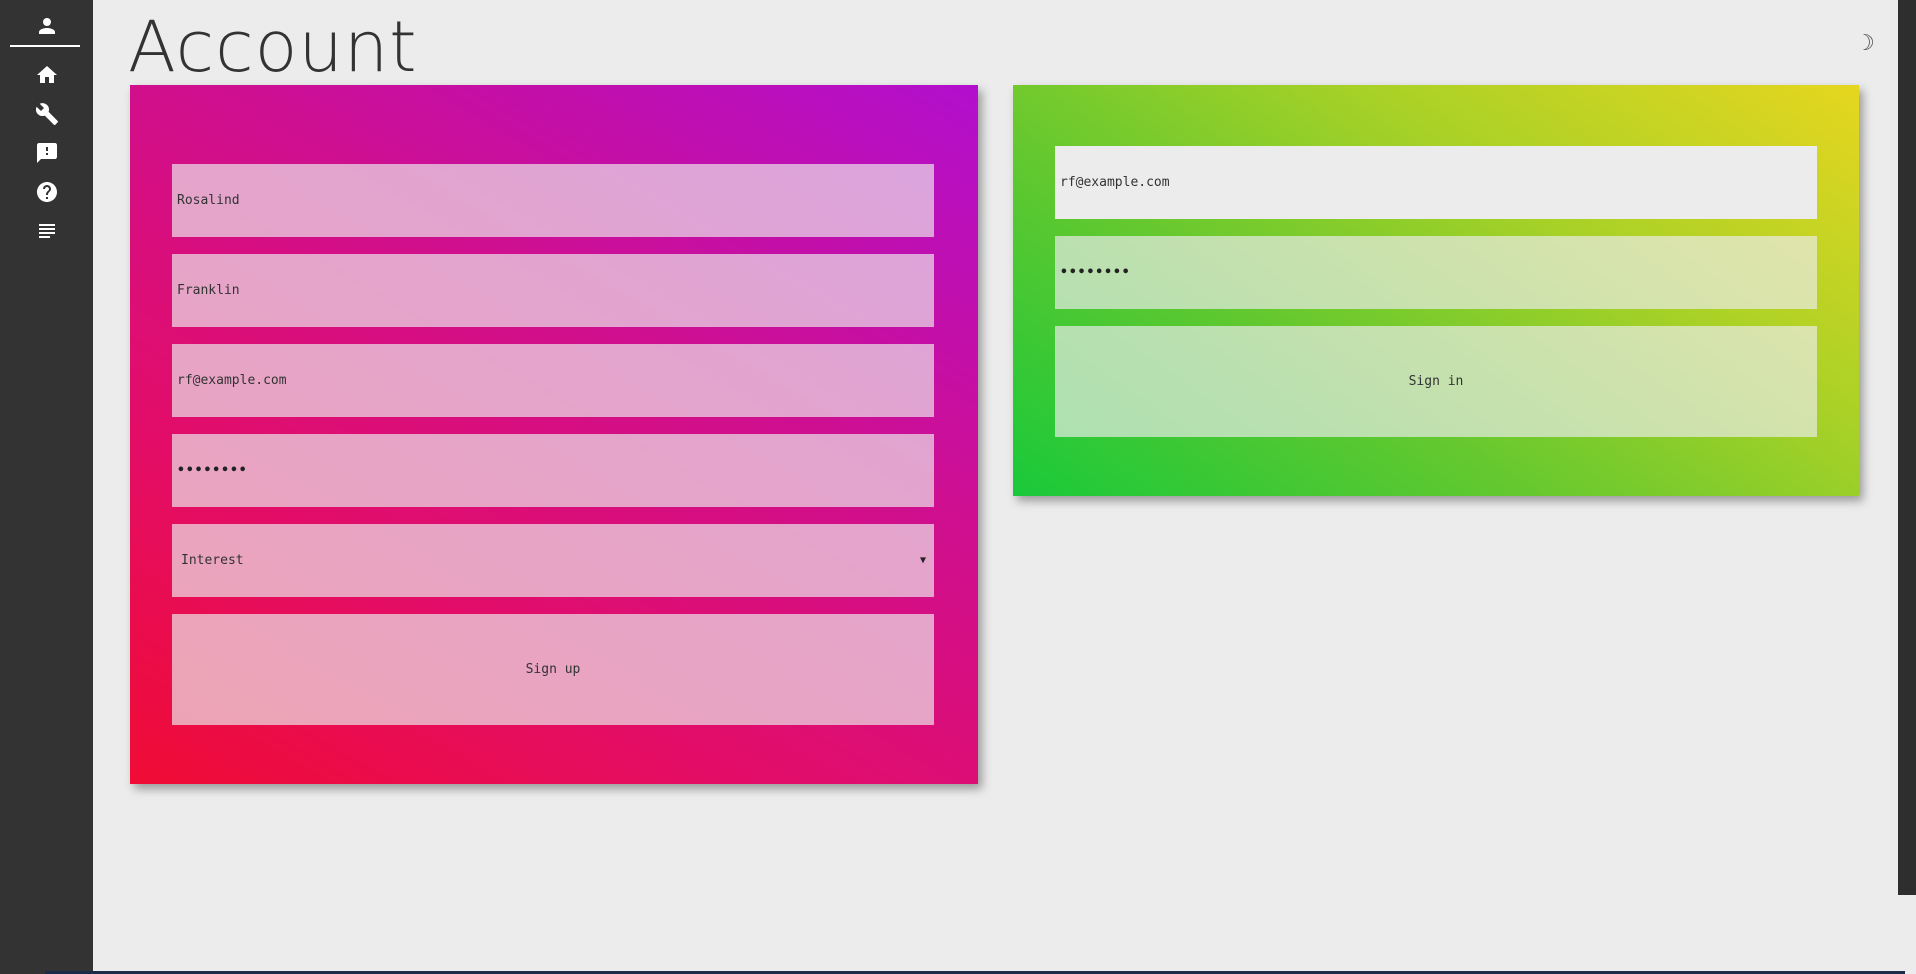  I want to click on signup-email-field: rf@example.com, so click(553, 380).